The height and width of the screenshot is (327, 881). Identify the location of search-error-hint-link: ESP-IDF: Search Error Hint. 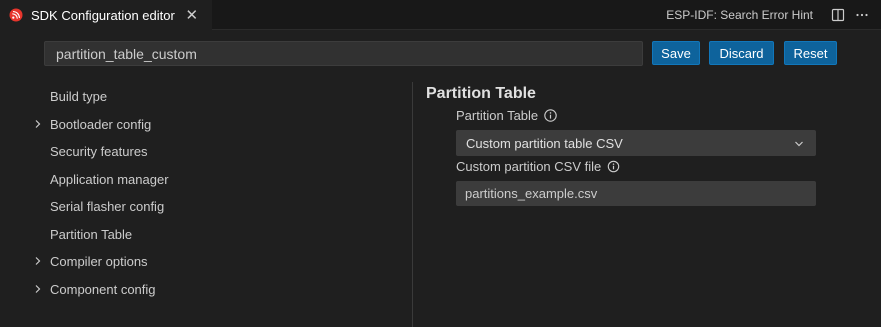
(739, 15).